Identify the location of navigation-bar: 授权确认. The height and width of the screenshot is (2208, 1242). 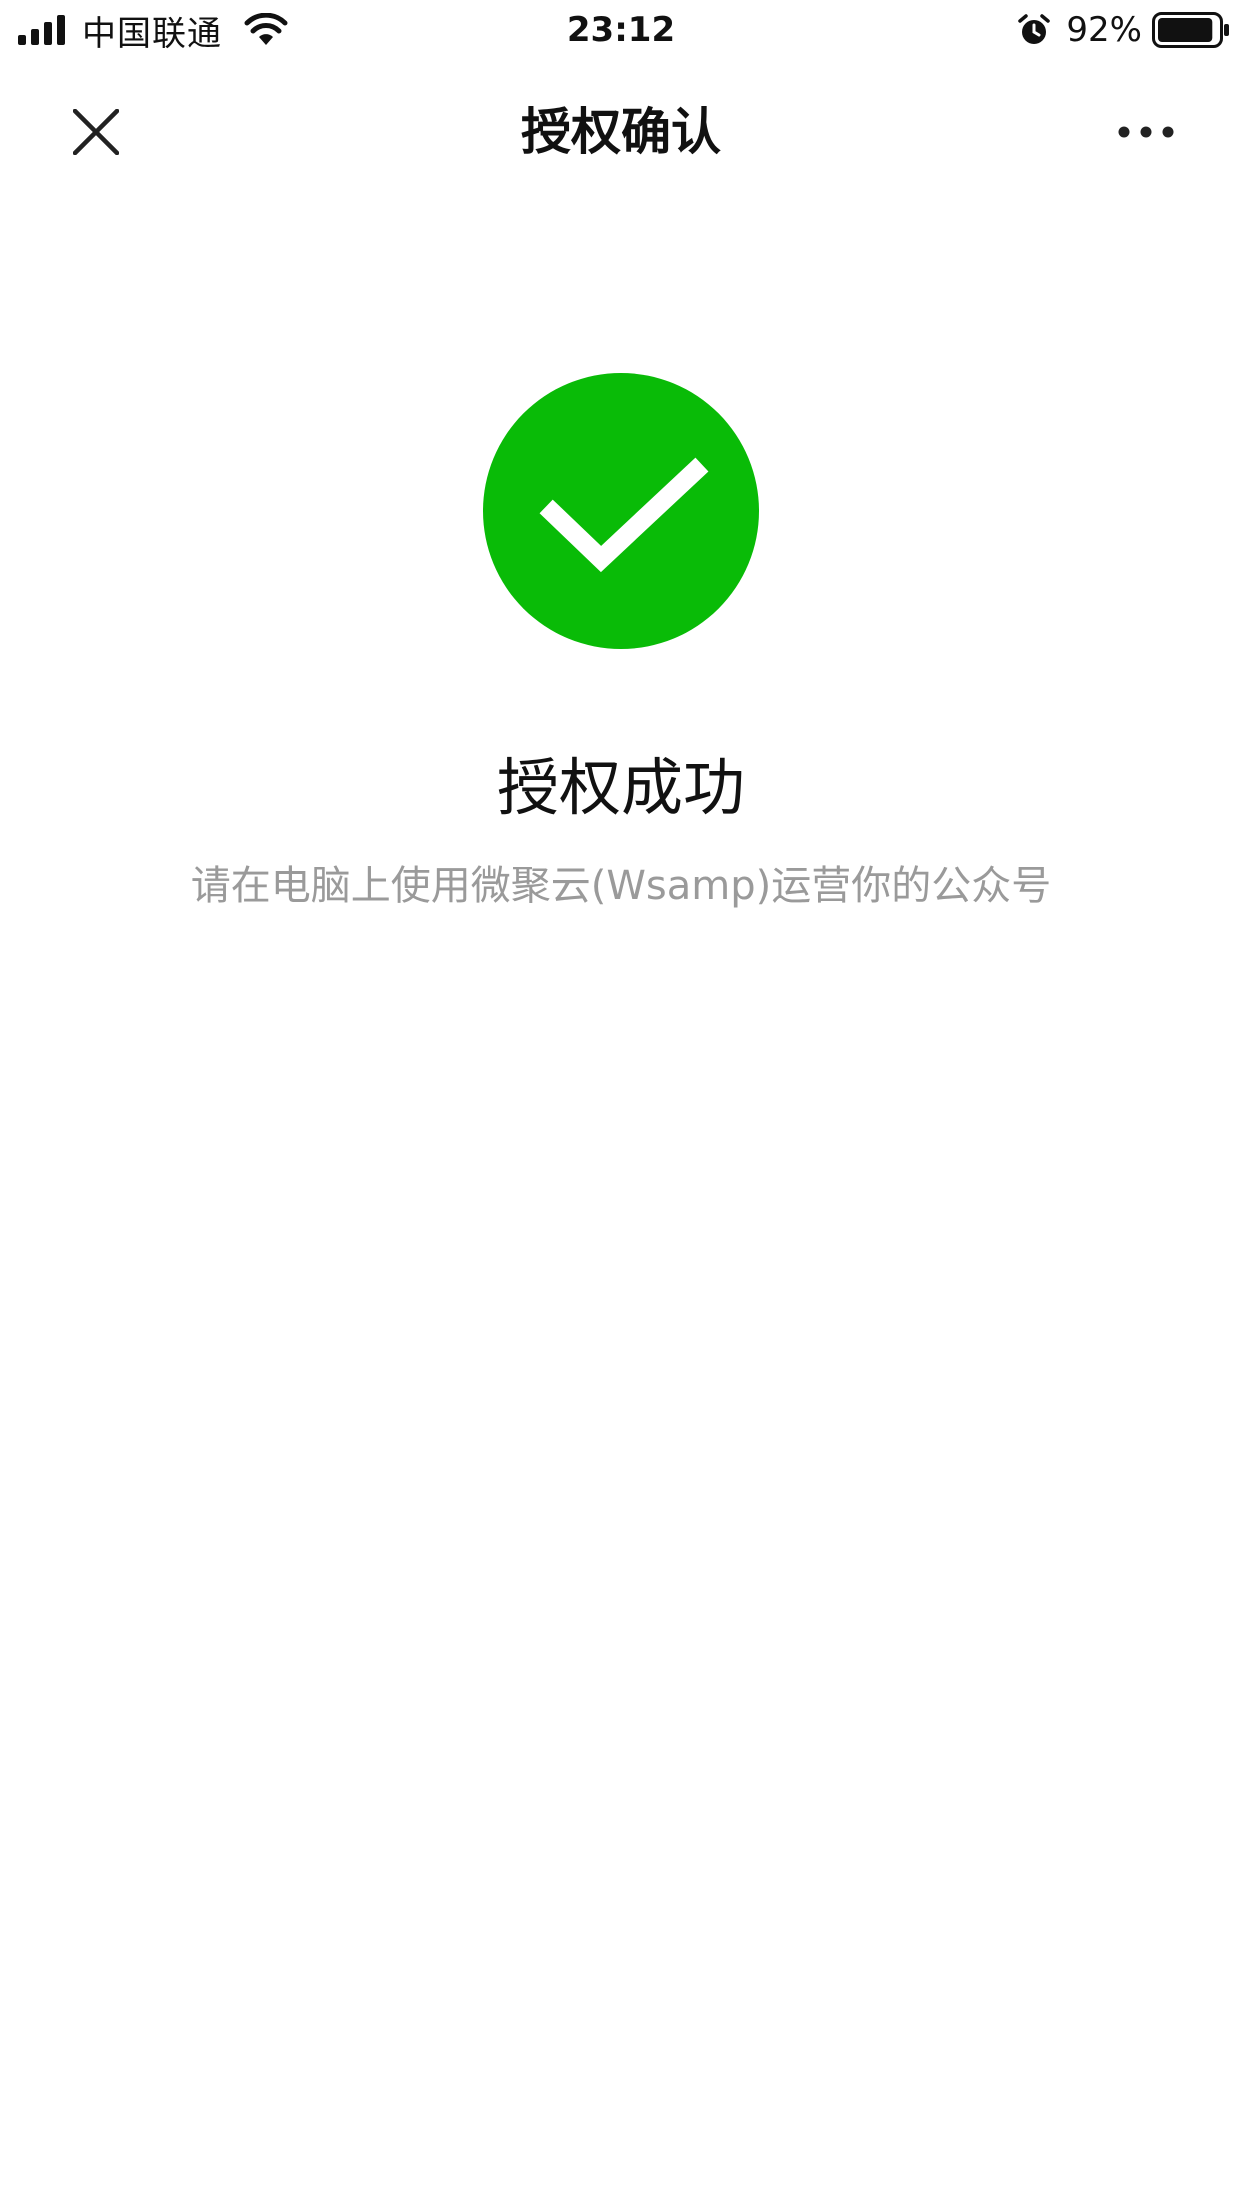
(621, 126).